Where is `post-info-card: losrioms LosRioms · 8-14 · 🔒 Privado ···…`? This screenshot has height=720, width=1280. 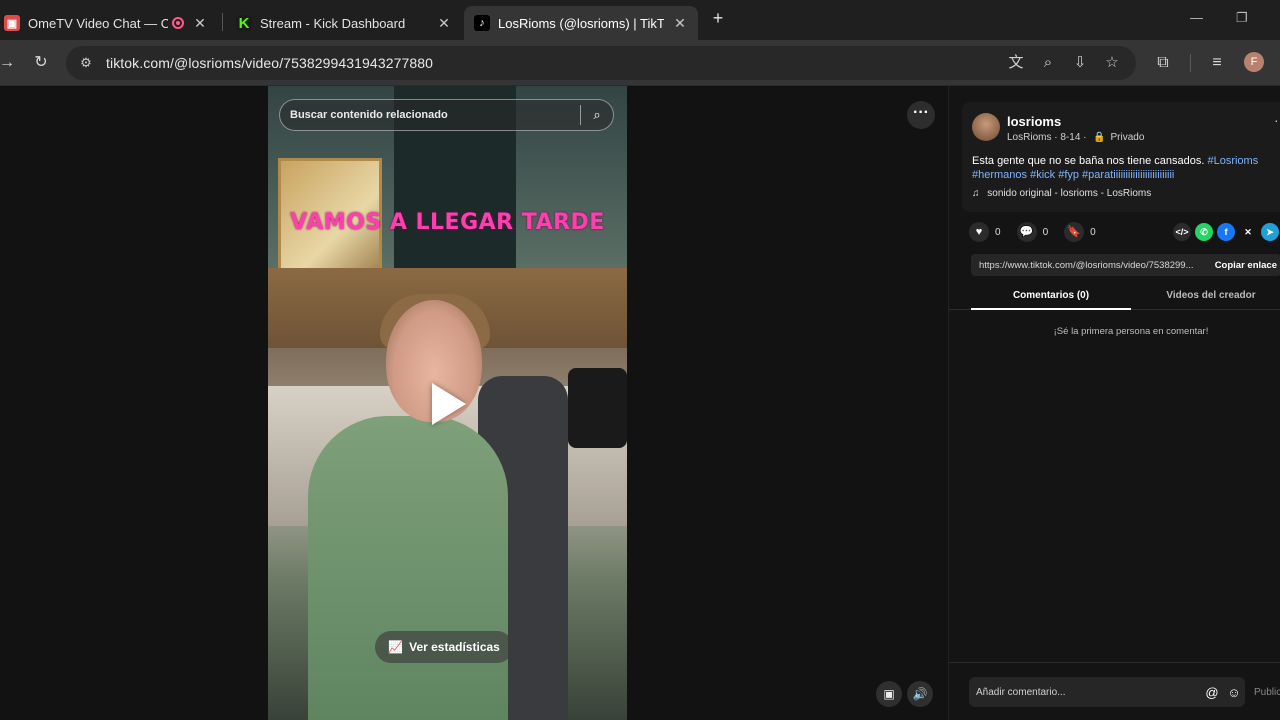
post-info-card: losrioms LosRioms · 8-14 · 🔒 Privado ···… is located at coordinates (1121, 157).